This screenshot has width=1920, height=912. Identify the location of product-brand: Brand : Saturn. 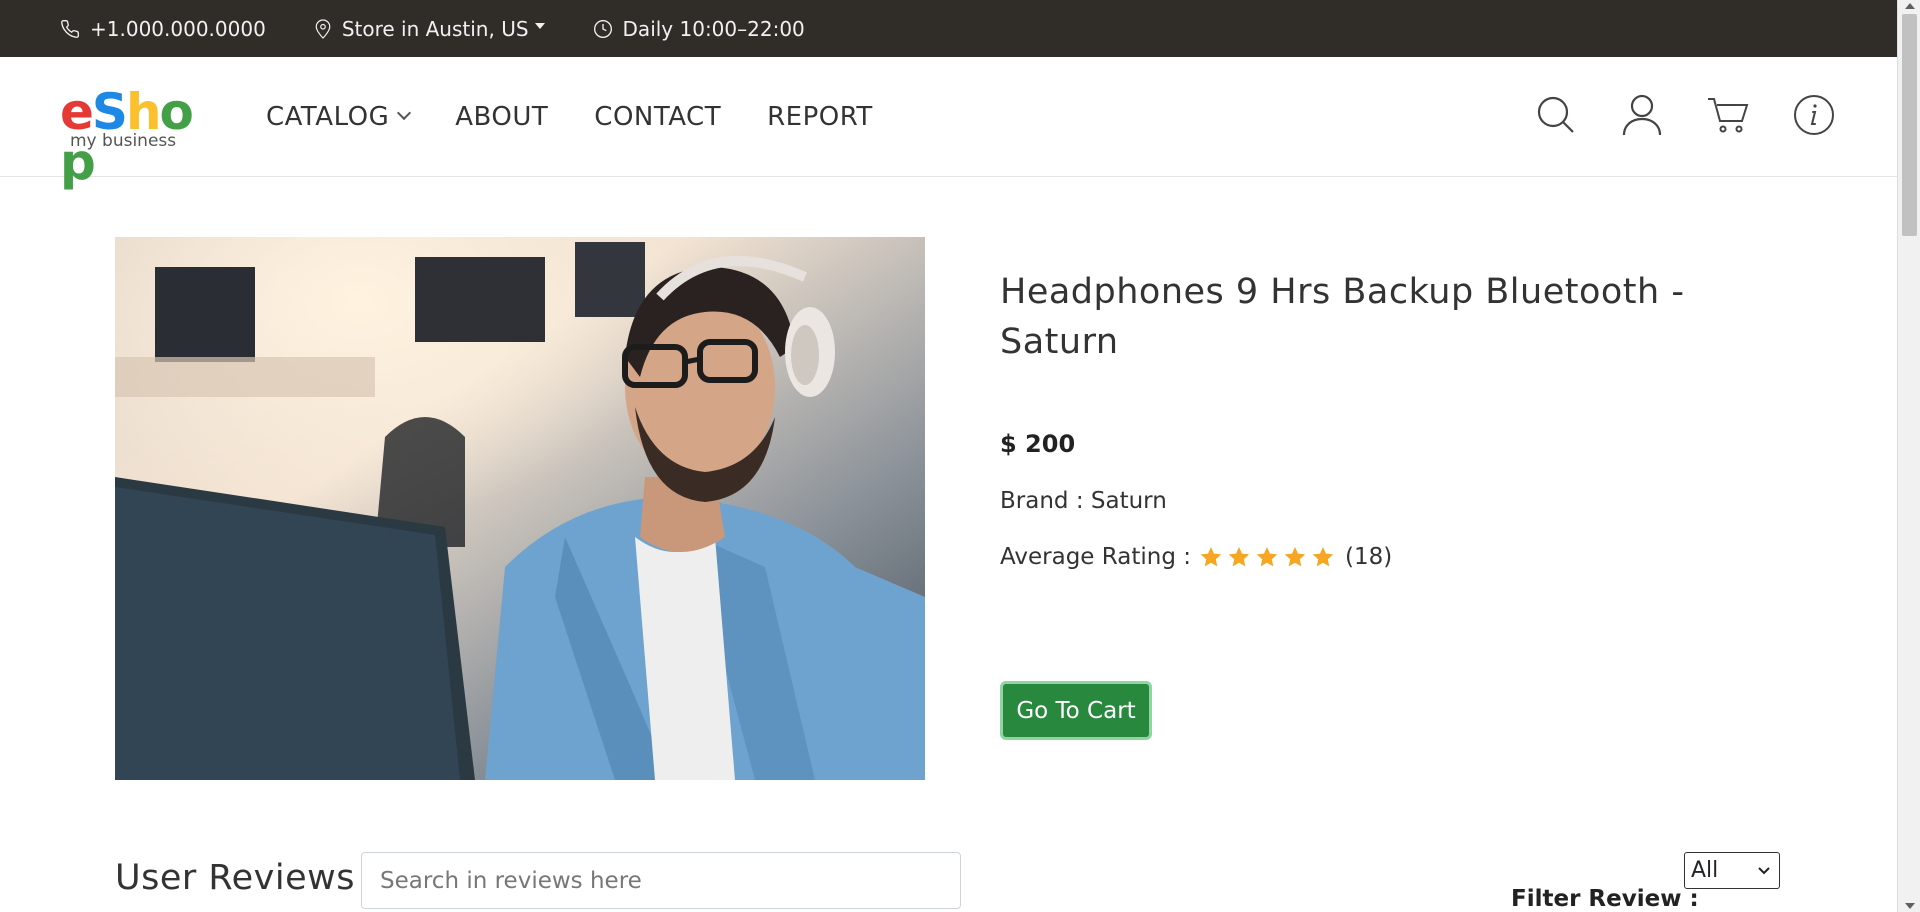
(1083, 501).